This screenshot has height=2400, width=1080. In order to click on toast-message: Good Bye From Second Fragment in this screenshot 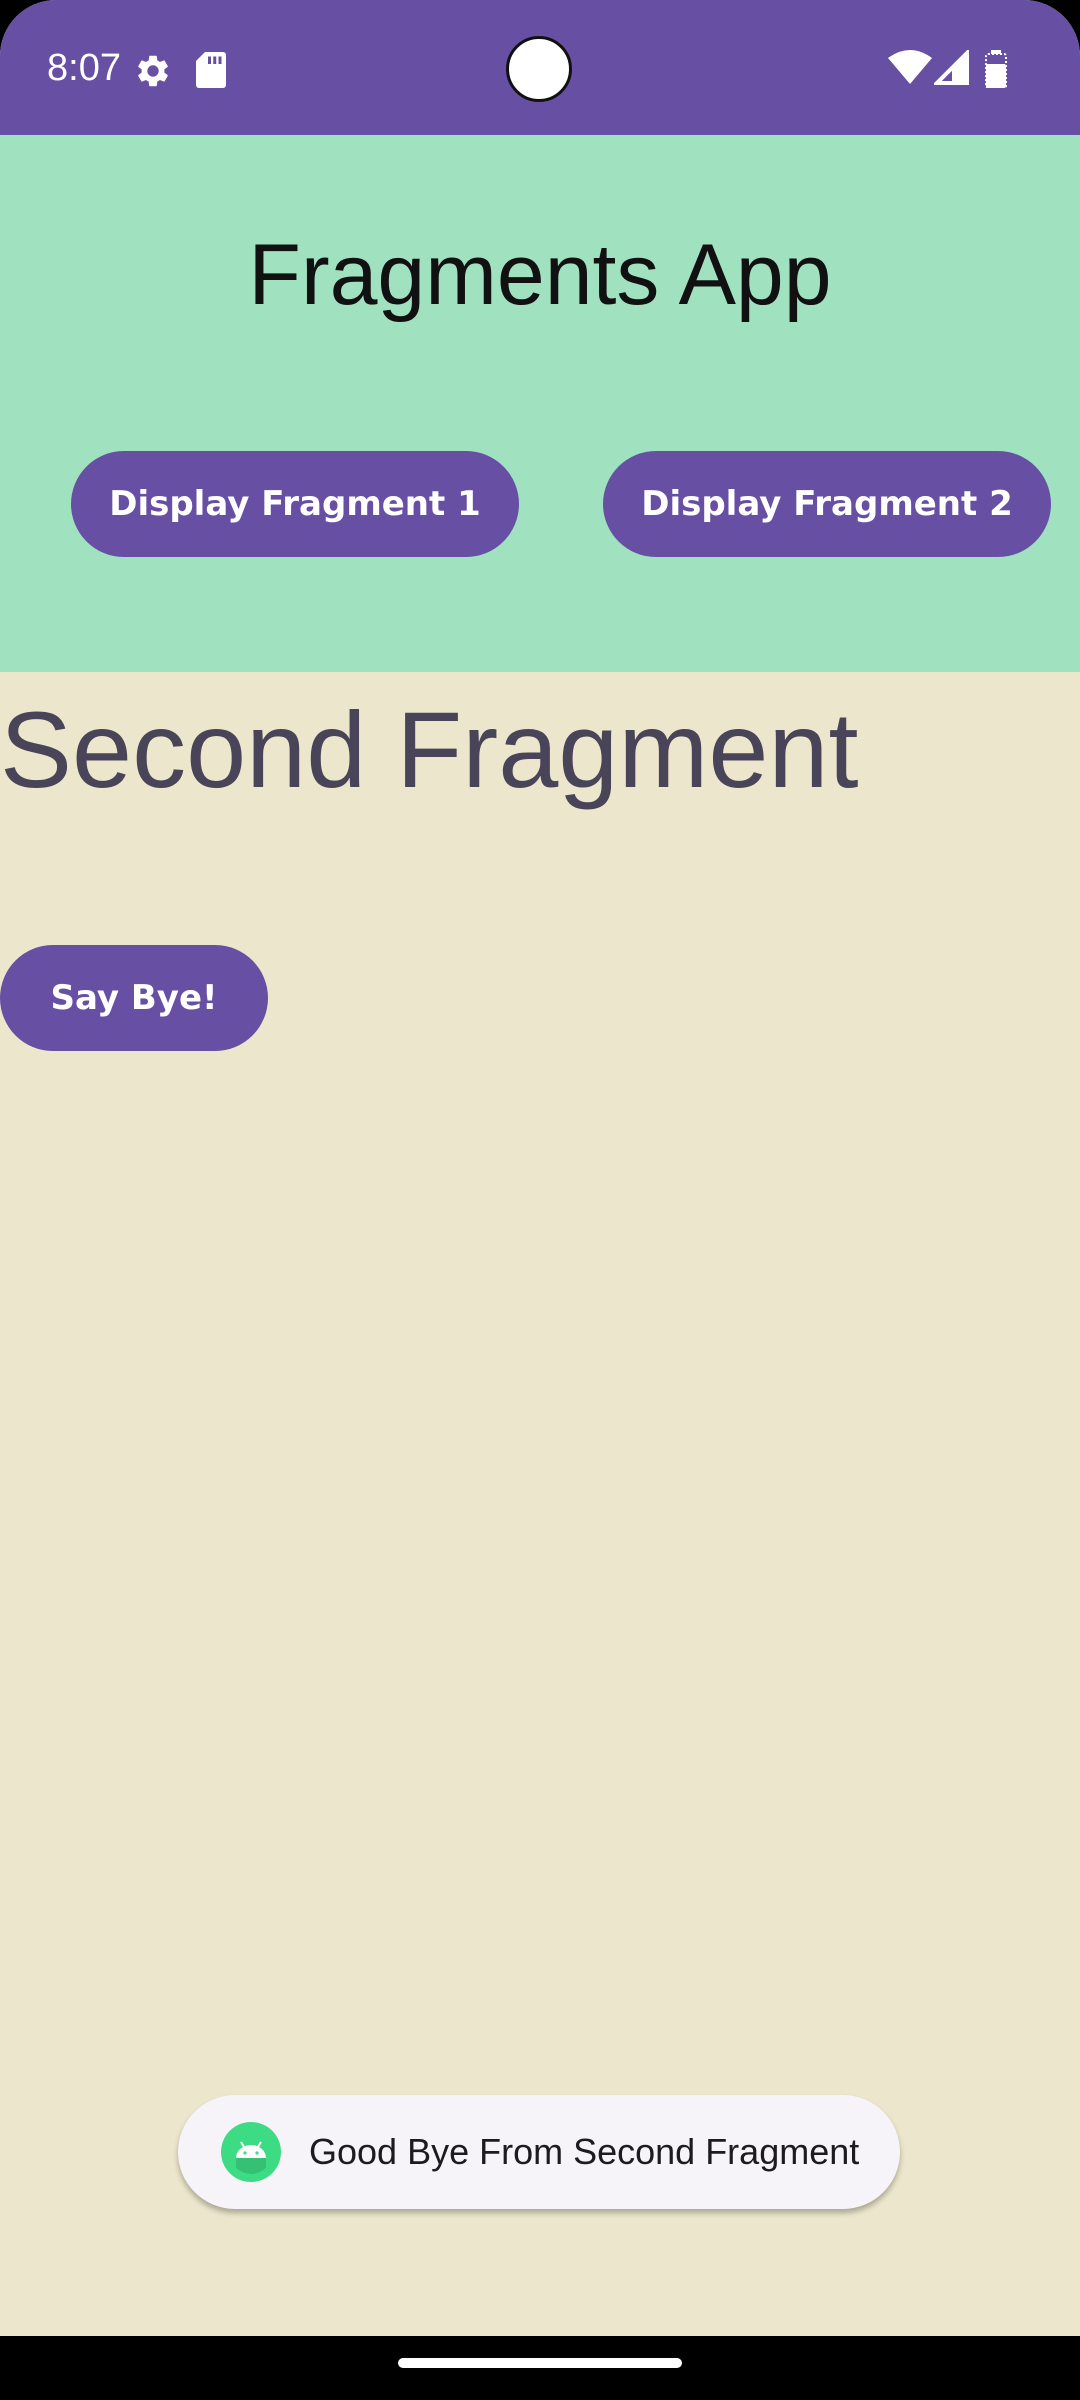, I will do `click(539, 2152)`.